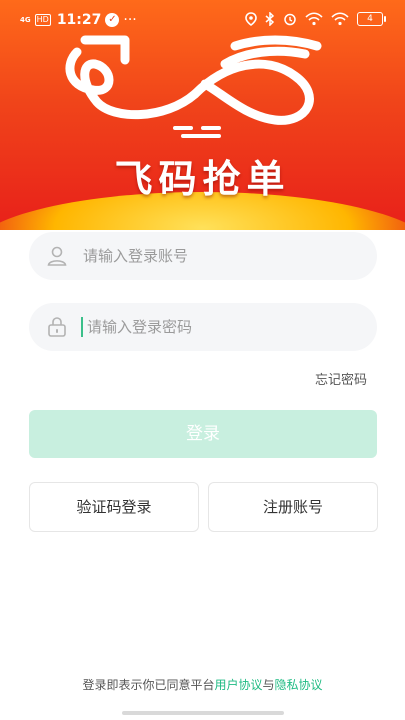 This screenshot has width=405, height=720. I want to click on home-indicator, so click(203, 713).